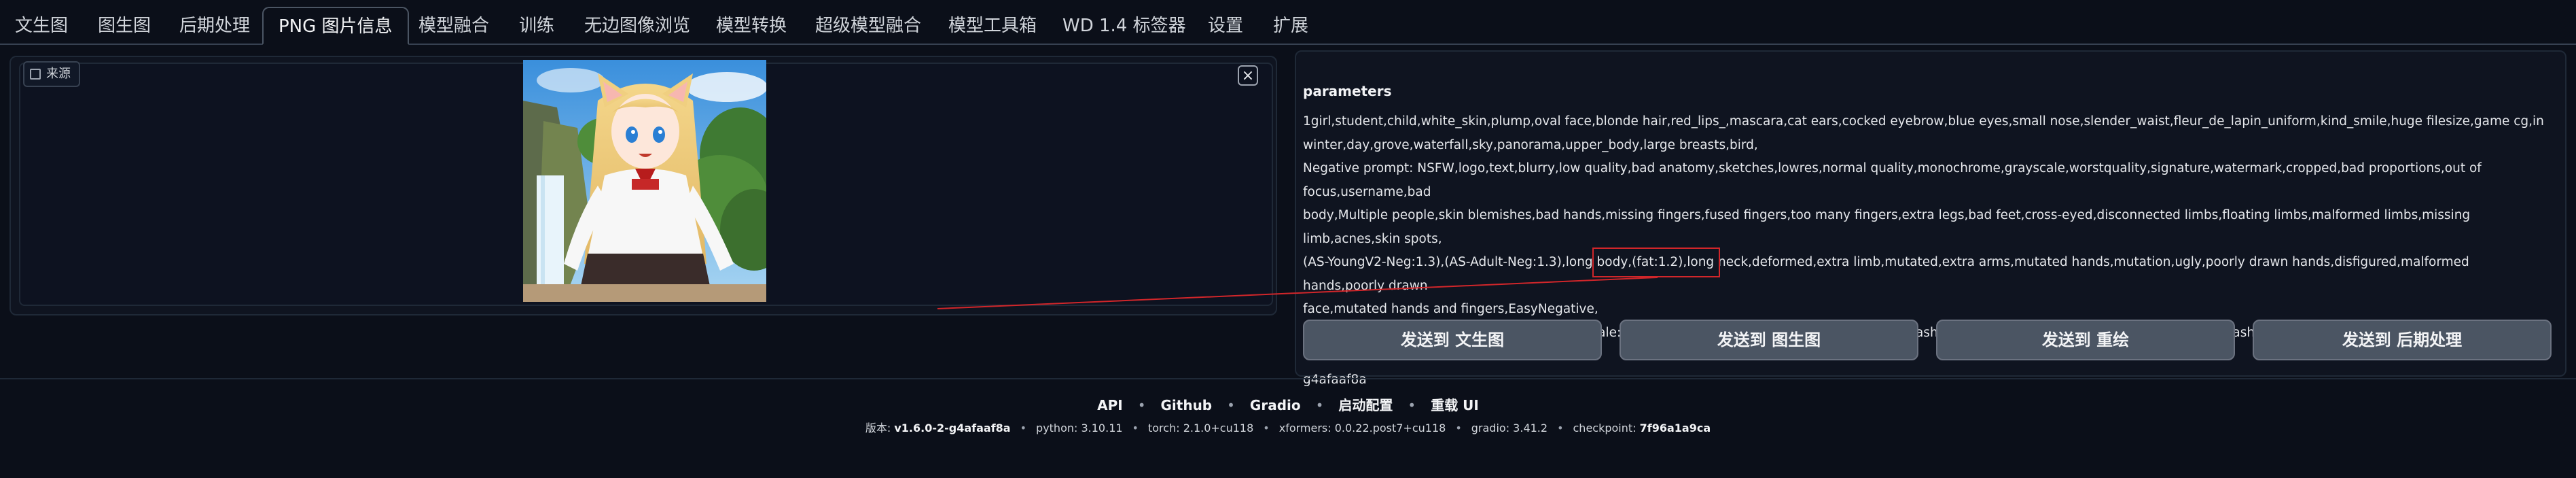  Describe the element at coordinates (952, 428) in the screenshot. I see `version-value: v1.6.0-2-g4afaaf8a` at that location.